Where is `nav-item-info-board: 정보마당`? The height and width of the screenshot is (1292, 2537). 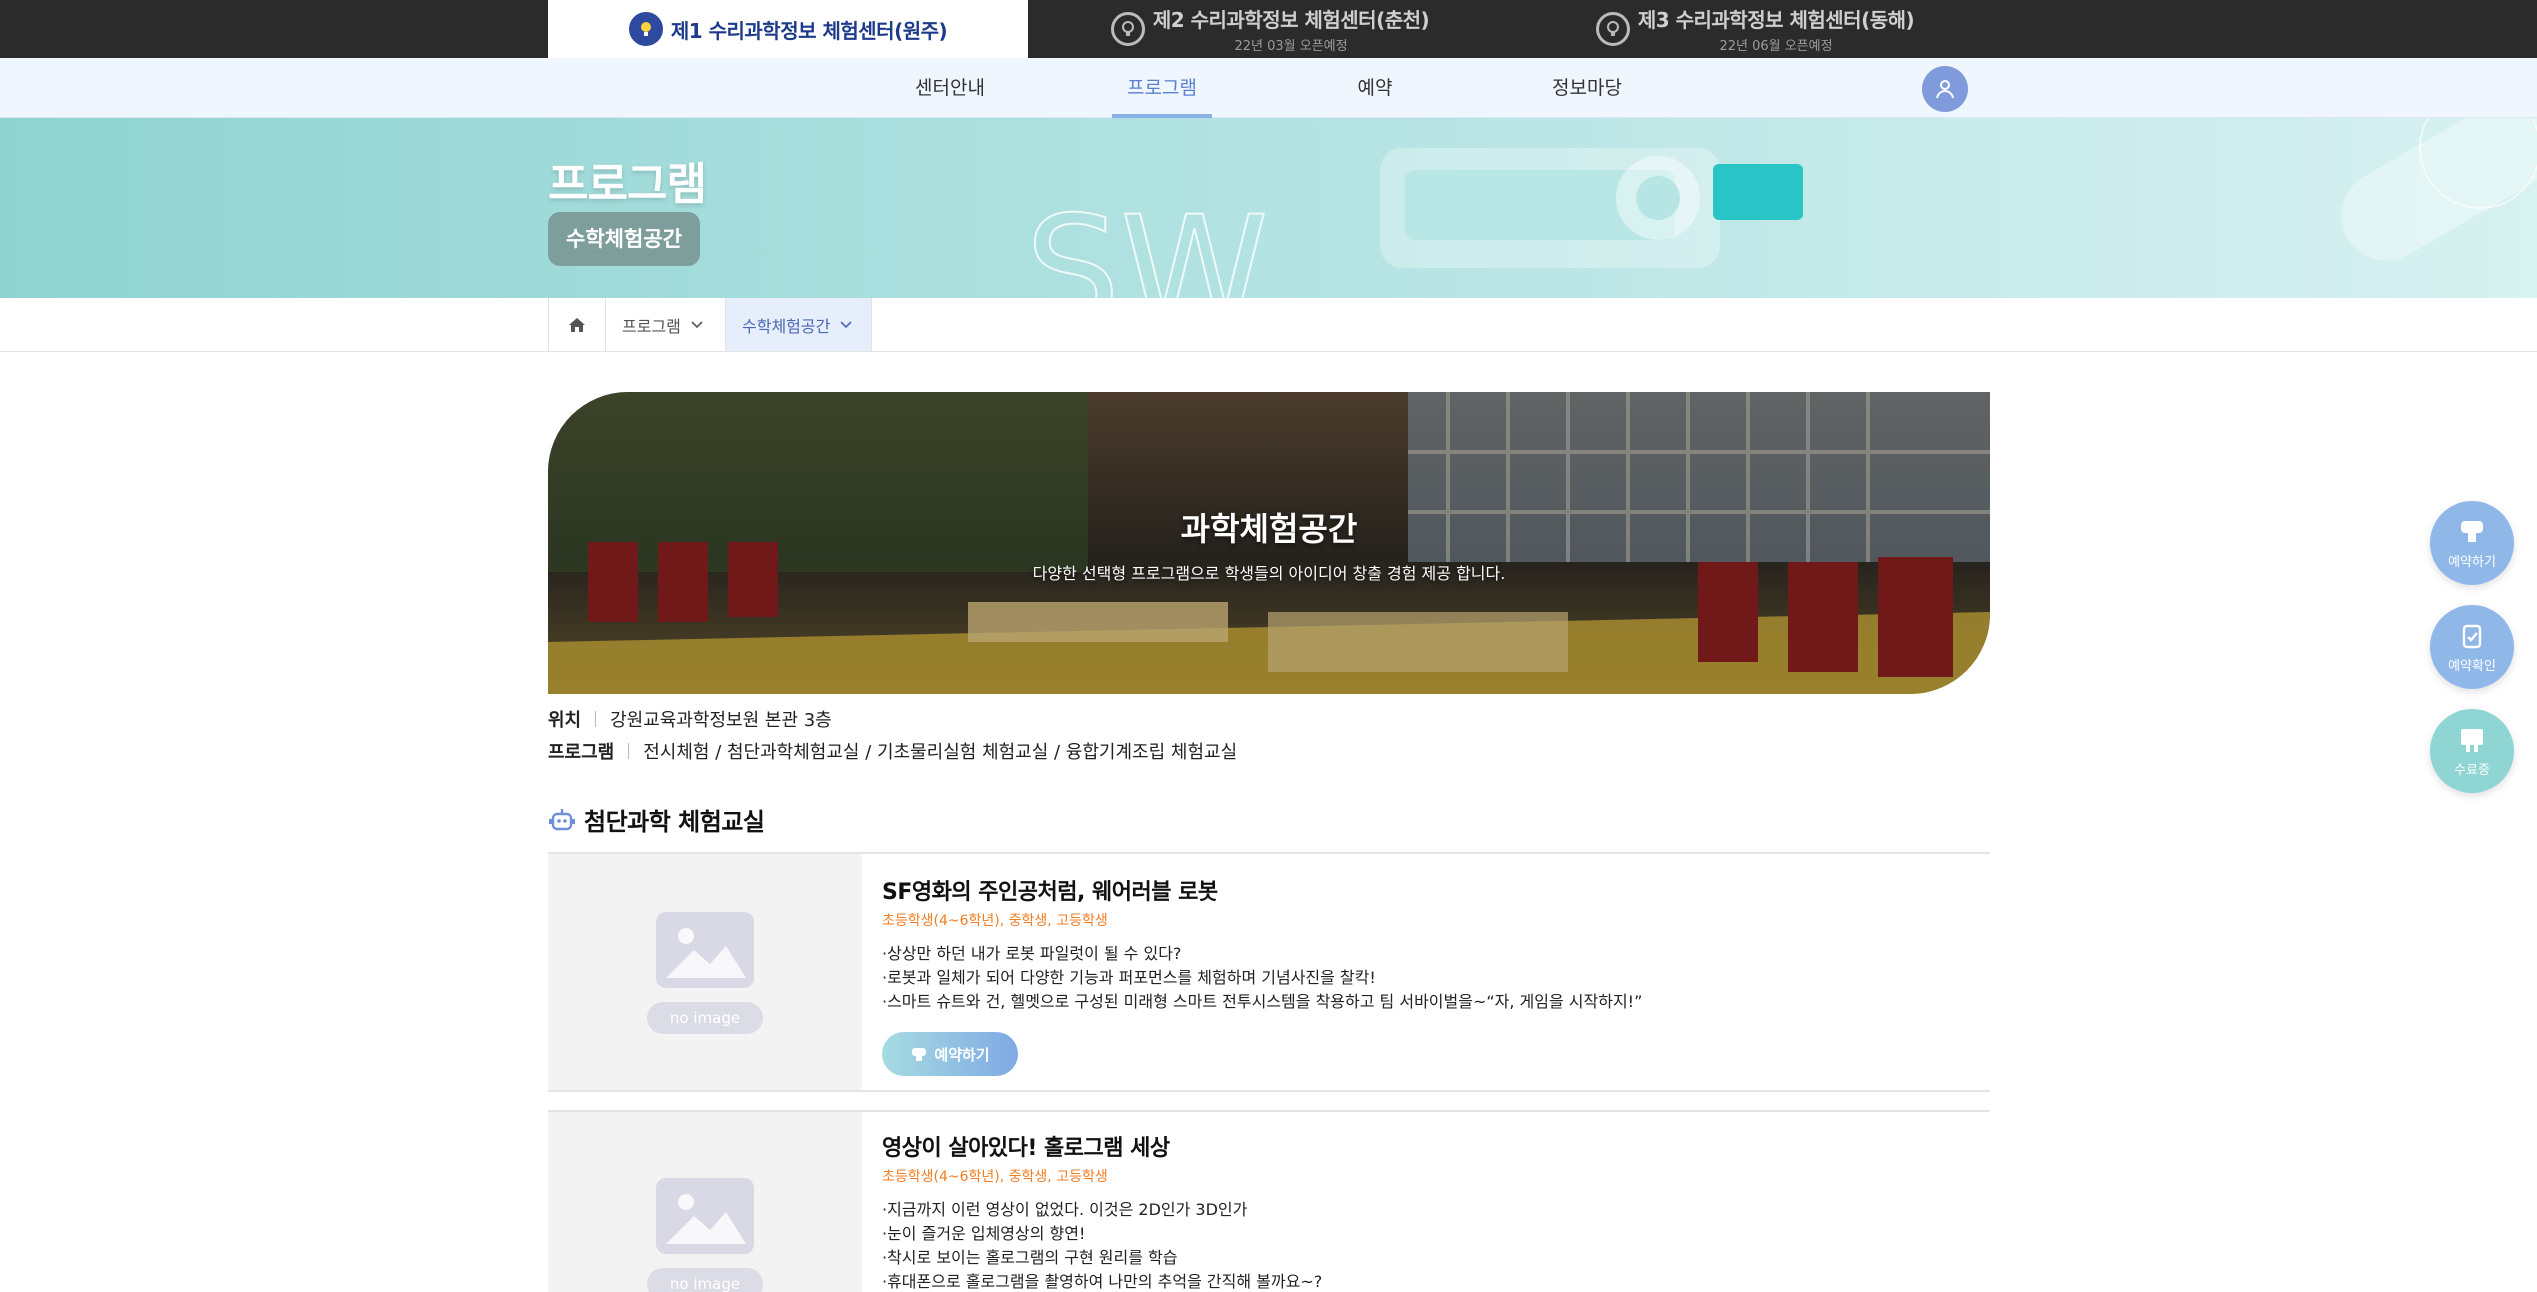
nav-item-info-board: 정보마당 is located at coordinates (1587, 88).